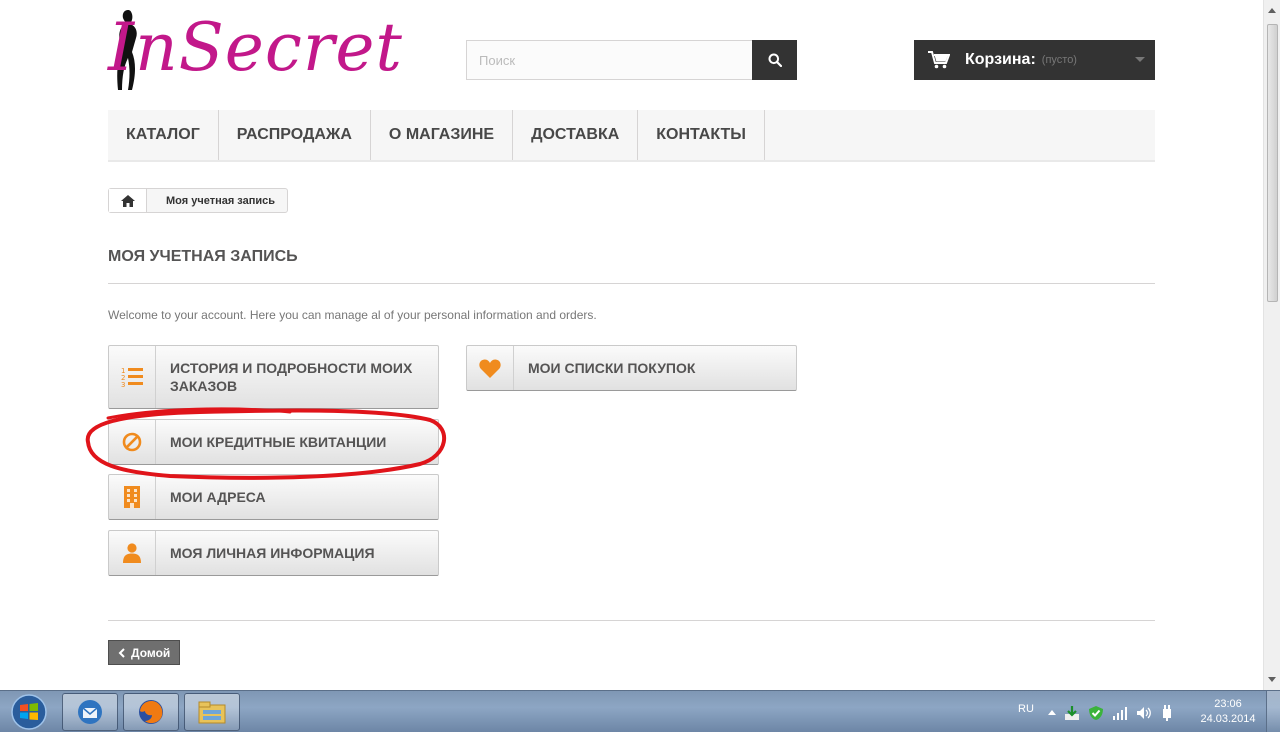 This screenshot has width=1280, height=732. What do you see at coordinates (1111, 713) in the screenshot?
I see `system-tray` at bounding box center [1111, 713].